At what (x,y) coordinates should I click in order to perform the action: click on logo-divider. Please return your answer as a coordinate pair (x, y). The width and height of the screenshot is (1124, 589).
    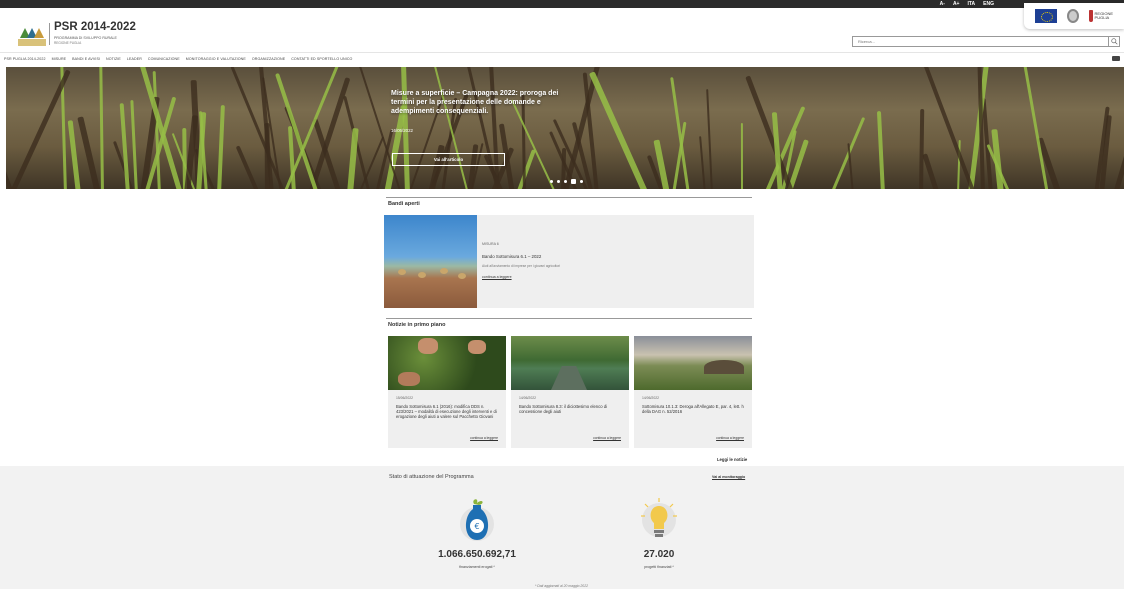
    Looking at the image, I should click on (49, 34).